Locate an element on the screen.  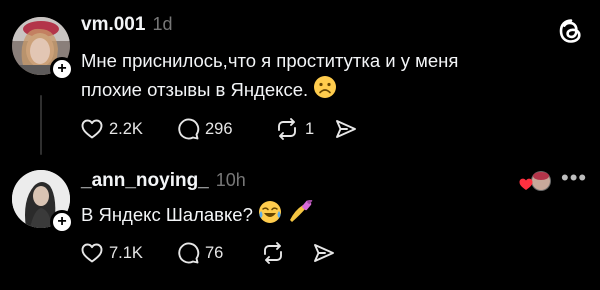
more-options-icon: ••• is located at coordinates (574, 178).